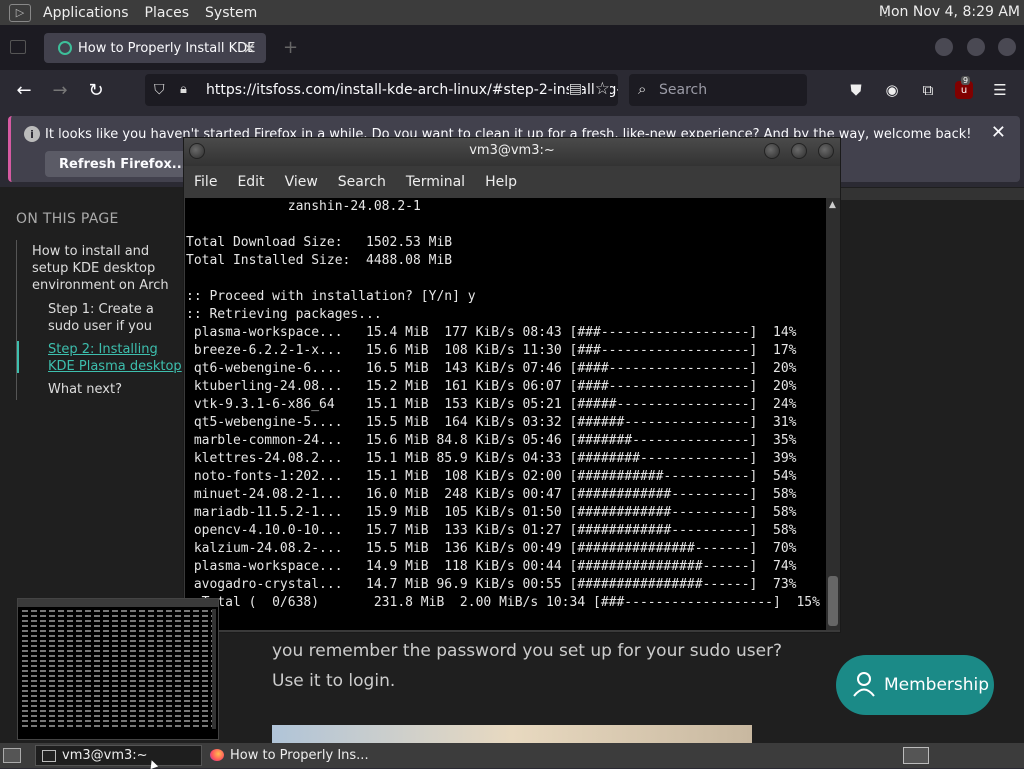 The height and width of the screenshot is (769, 1024). Describe the element at coordinates (718, 90) in the screenshot. I see `search-input: ⌕ Search` at that location.